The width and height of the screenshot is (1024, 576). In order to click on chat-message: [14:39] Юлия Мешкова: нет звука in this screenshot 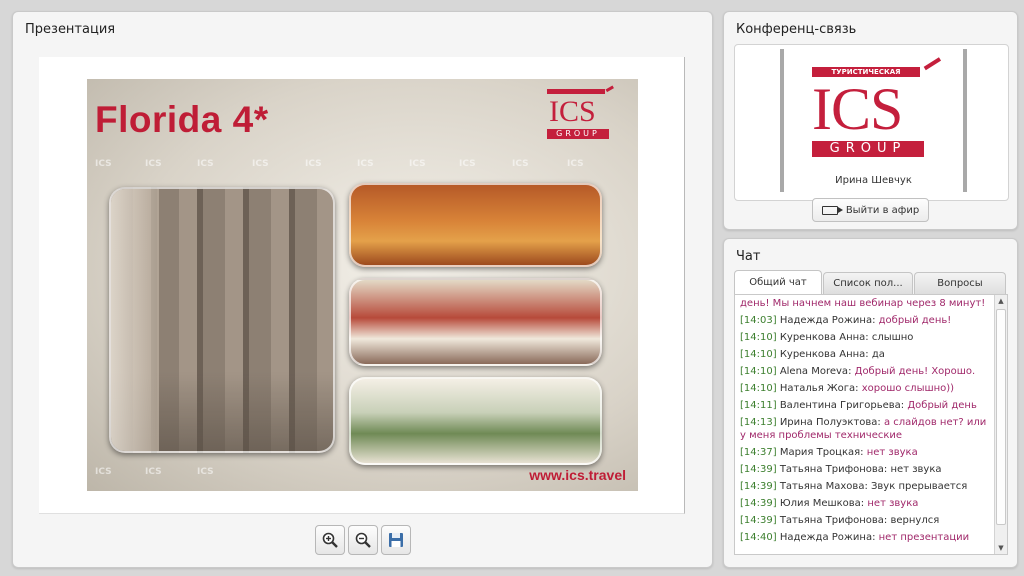, I will do `click(866, 503)`.